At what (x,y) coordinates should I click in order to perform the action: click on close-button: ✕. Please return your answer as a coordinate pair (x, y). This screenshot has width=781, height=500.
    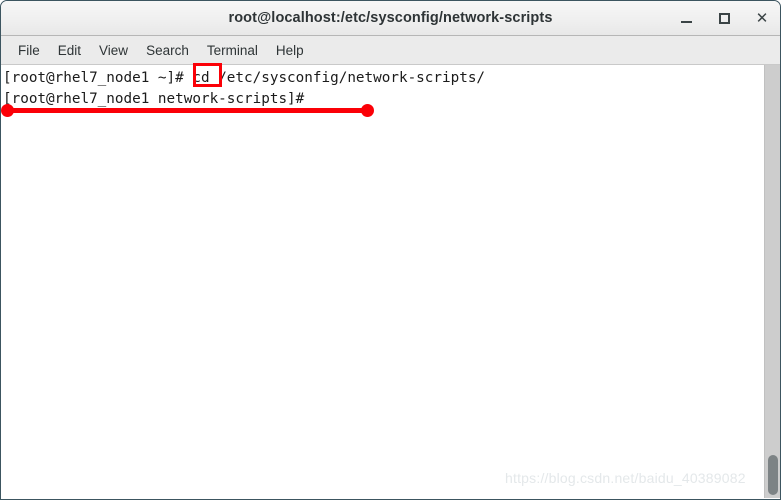
    Looking at the image, I should click on (762, 19).